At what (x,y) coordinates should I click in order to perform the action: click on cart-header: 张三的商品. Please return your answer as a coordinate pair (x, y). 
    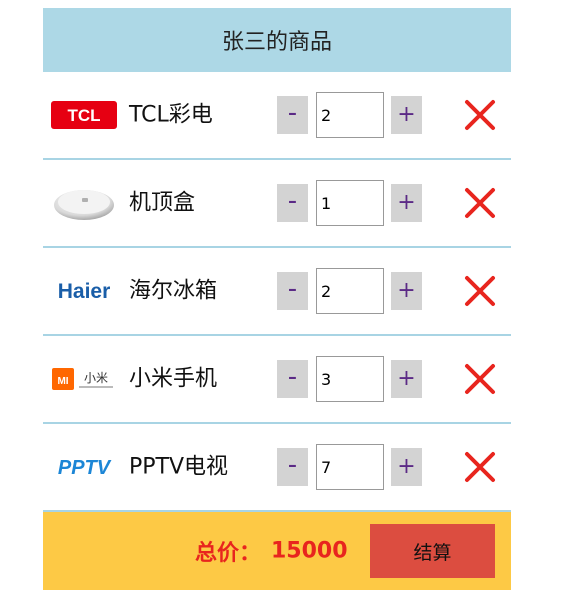
    Looking at the image, I should click on (277, 40).